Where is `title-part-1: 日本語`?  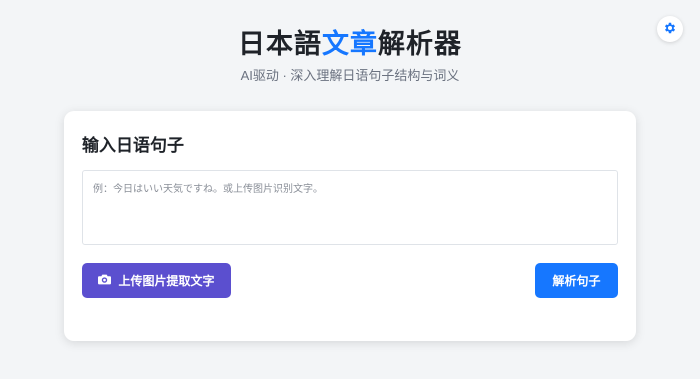
title-part-1: 日本語 is located at coordinates (280, 44).